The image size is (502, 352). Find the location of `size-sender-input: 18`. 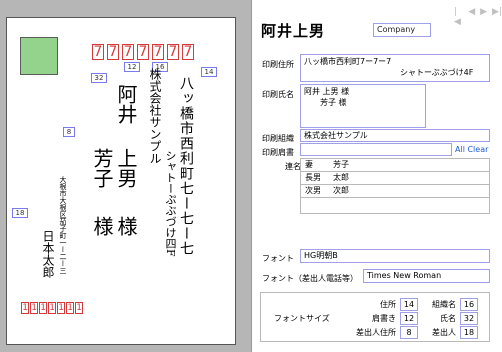

size-sender-input: 18 is located at coordinates (469, 332).